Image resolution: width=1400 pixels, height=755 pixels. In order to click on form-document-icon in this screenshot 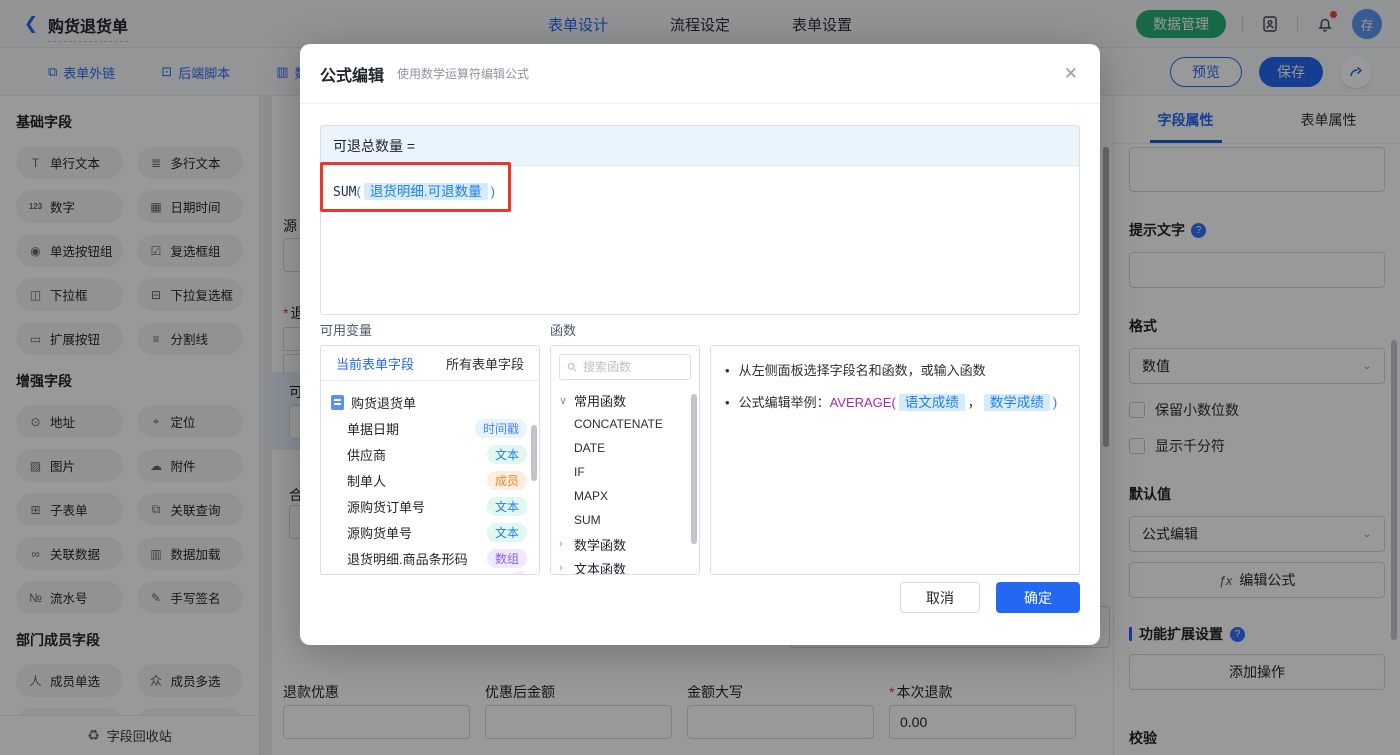, I will do `click(337, 402)`.